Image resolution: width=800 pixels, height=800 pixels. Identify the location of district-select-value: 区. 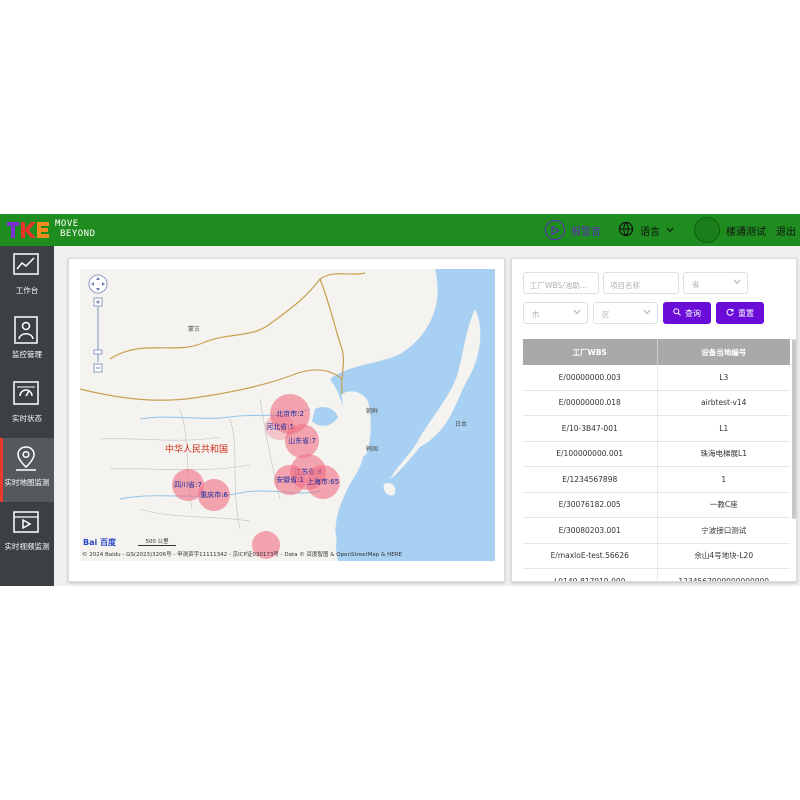
(606, 314).